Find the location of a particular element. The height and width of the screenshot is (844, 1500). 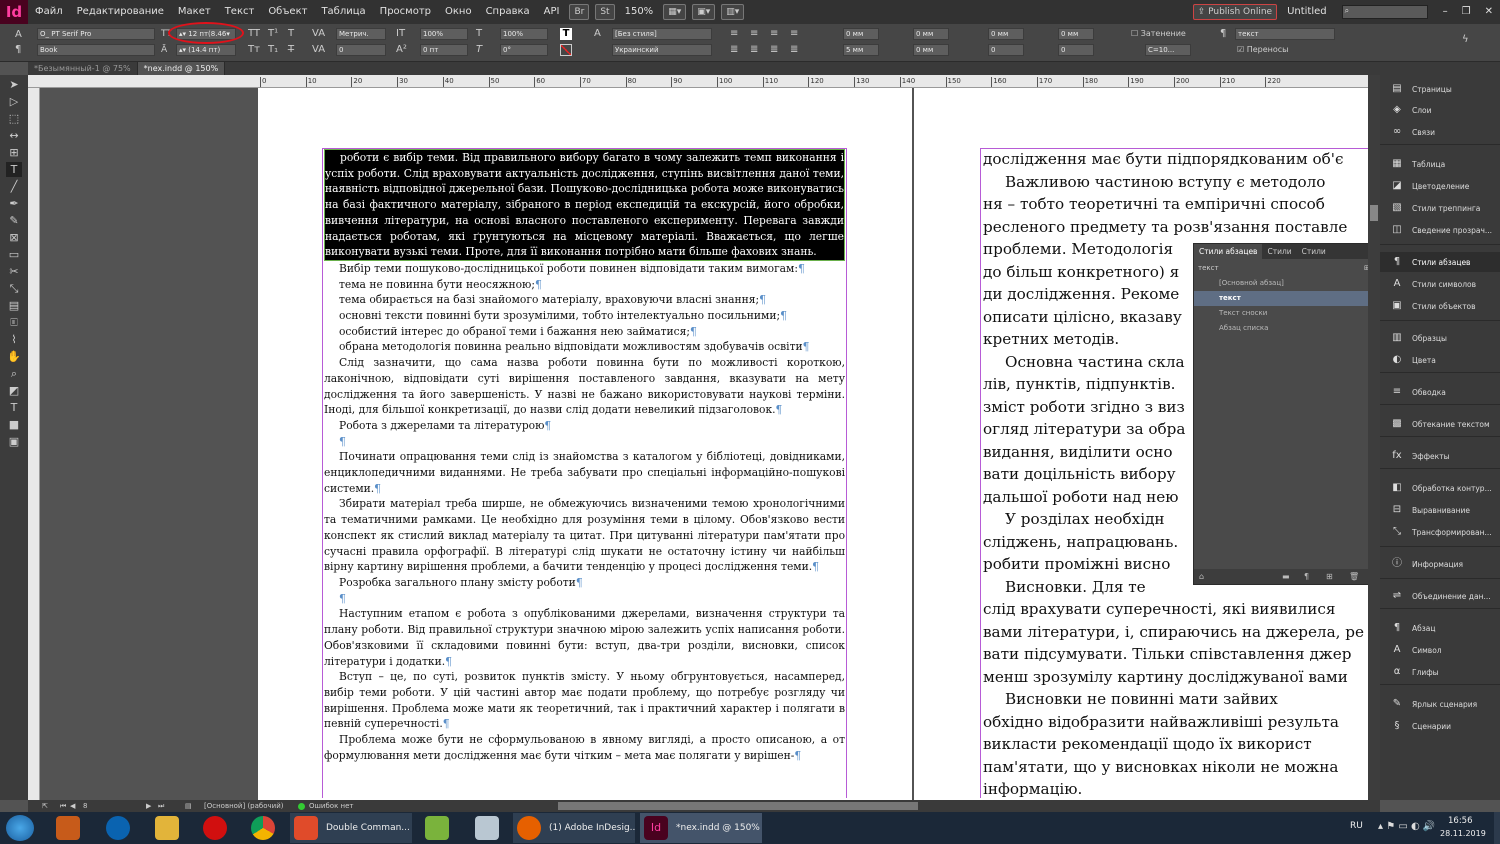

left-paragraph: Розробка загального плану змісту роботи¶ is located at coordinates (584, 583).